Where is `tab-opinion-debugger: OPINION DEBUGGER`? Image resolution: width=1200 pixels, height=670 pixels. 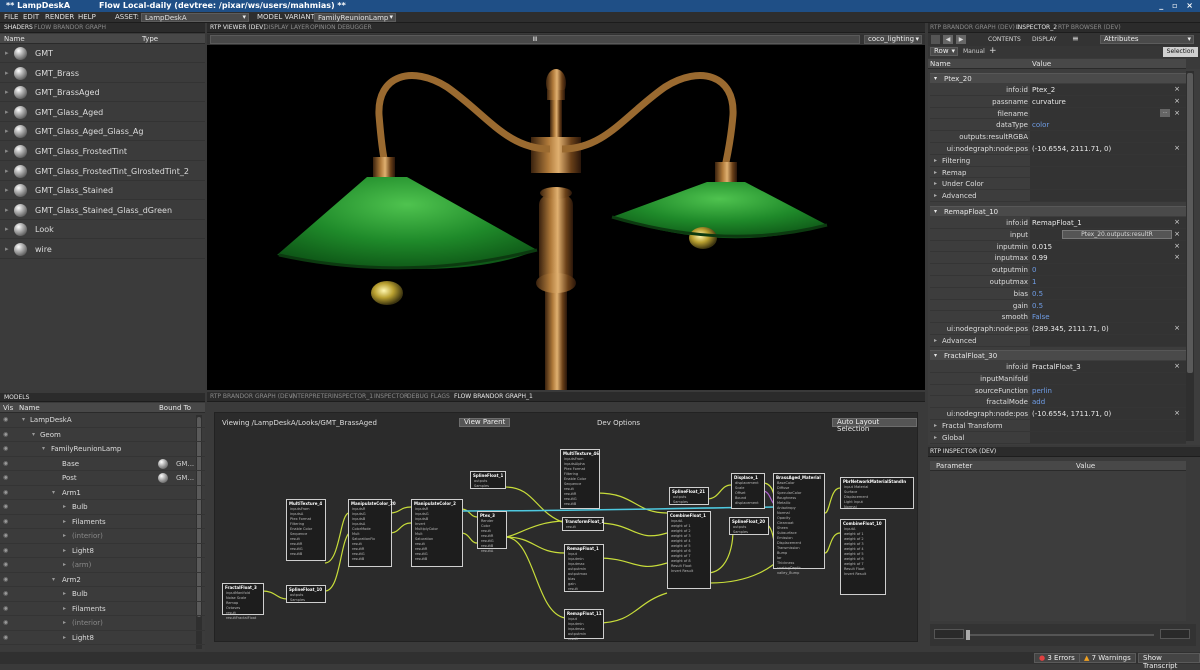
tab-opinion-debugger: OPINION DEBUGGER is located at coordinates (341, 27).